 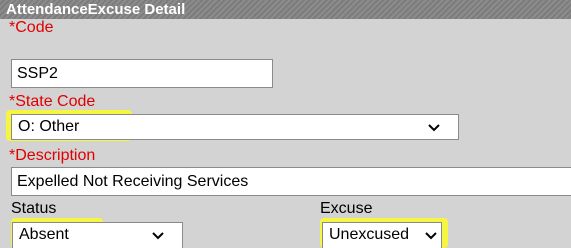 I want to click on excuse-value: Unexcused, so click(x=369, y=234).